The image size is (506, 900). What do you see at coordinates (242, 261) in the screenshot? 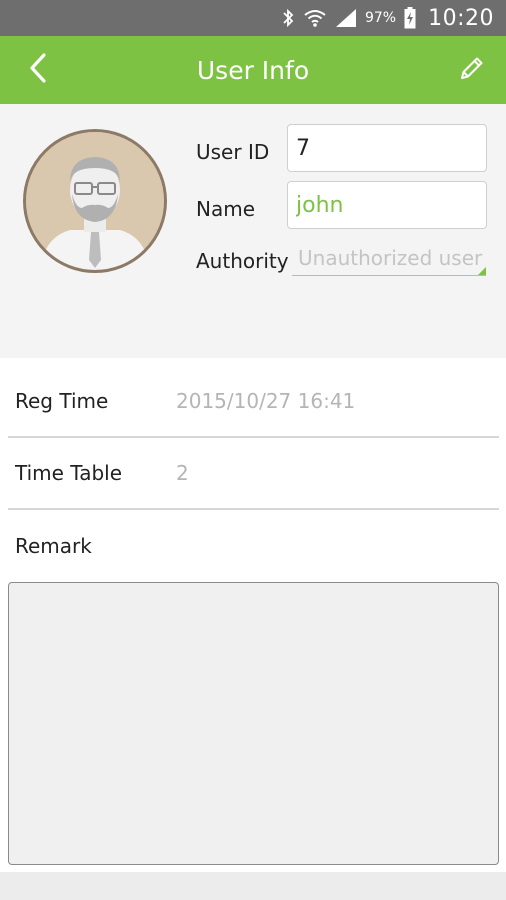
I see `authority-label: Authority` at bounding box center [242, 261].